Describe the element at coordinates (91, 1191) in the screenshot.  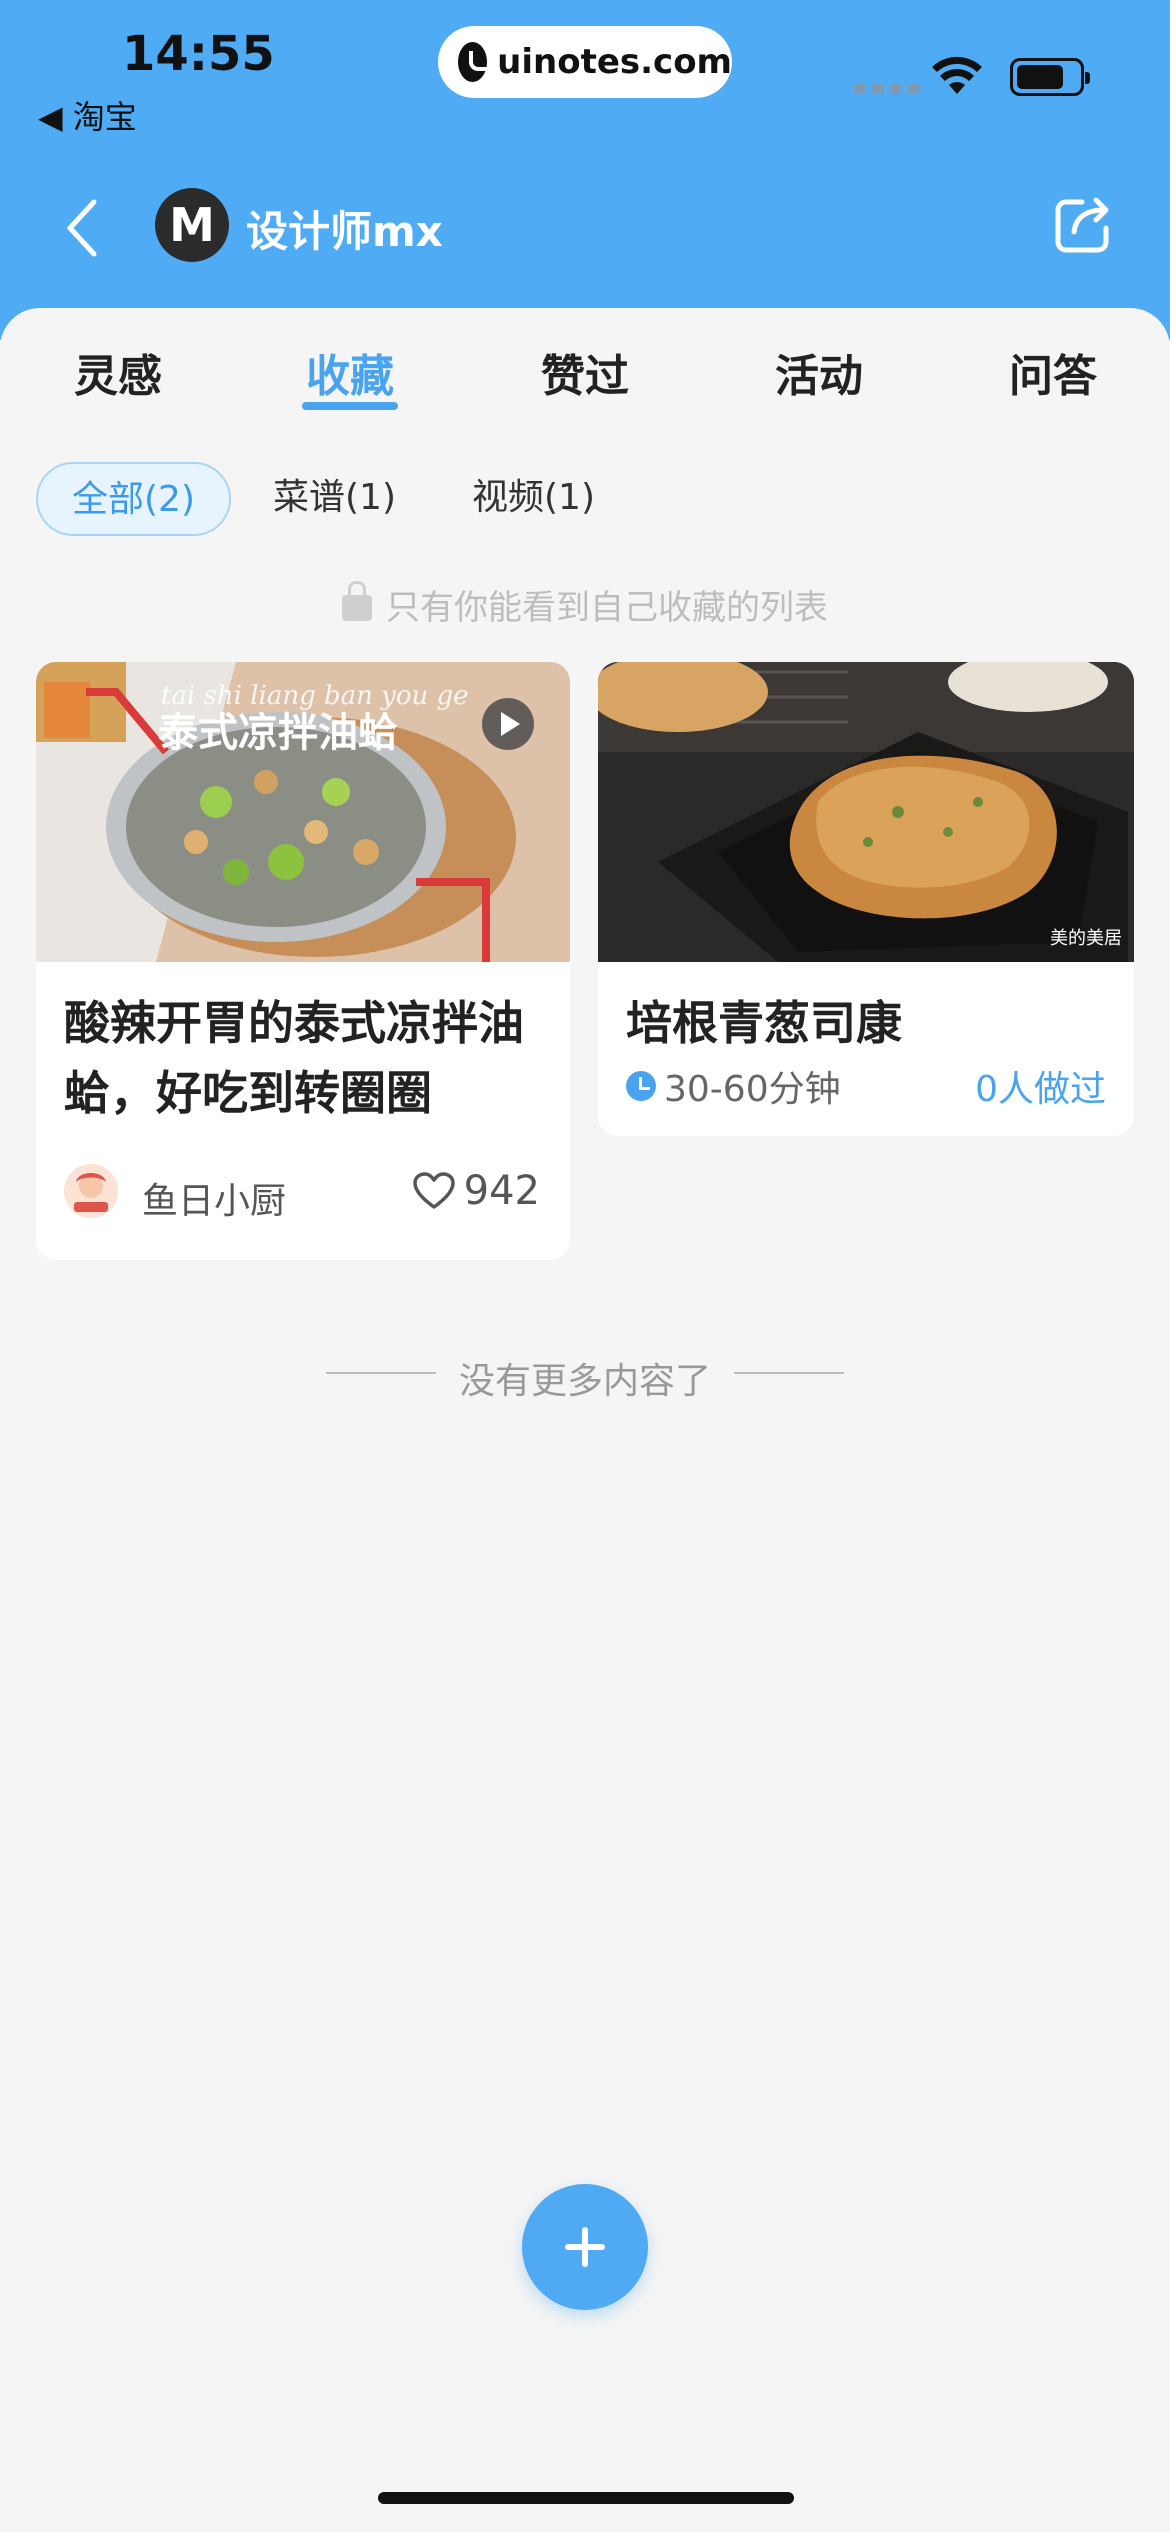
I see `author-avatar` at that location.